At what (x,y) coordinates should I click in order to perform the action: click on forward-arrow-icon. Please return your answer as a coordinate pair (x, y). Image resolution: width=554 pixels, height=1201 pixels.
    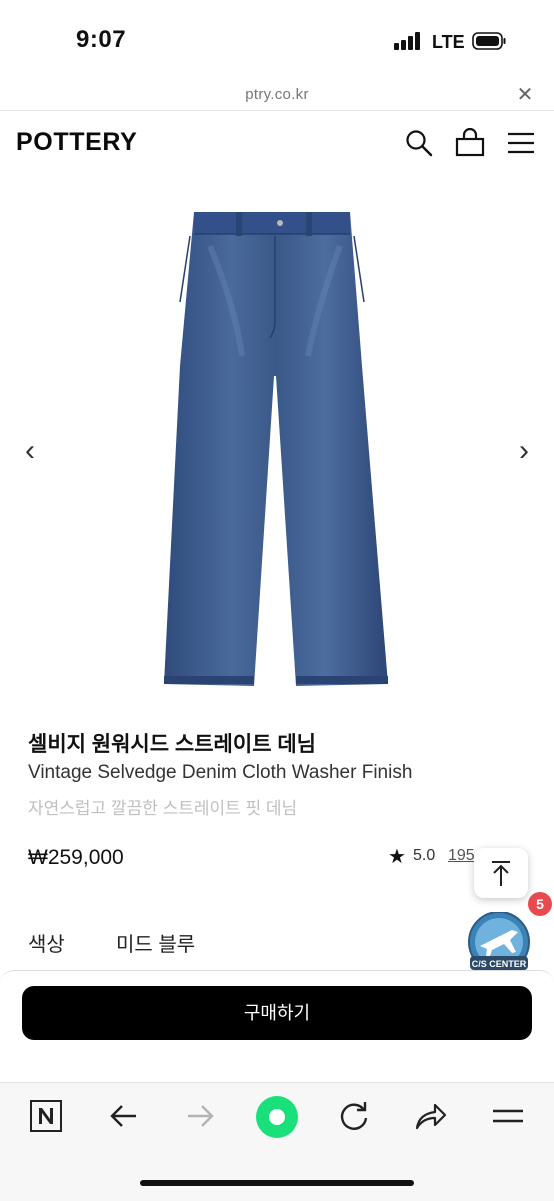
    Looking at the image, I should click on (200, 1116).